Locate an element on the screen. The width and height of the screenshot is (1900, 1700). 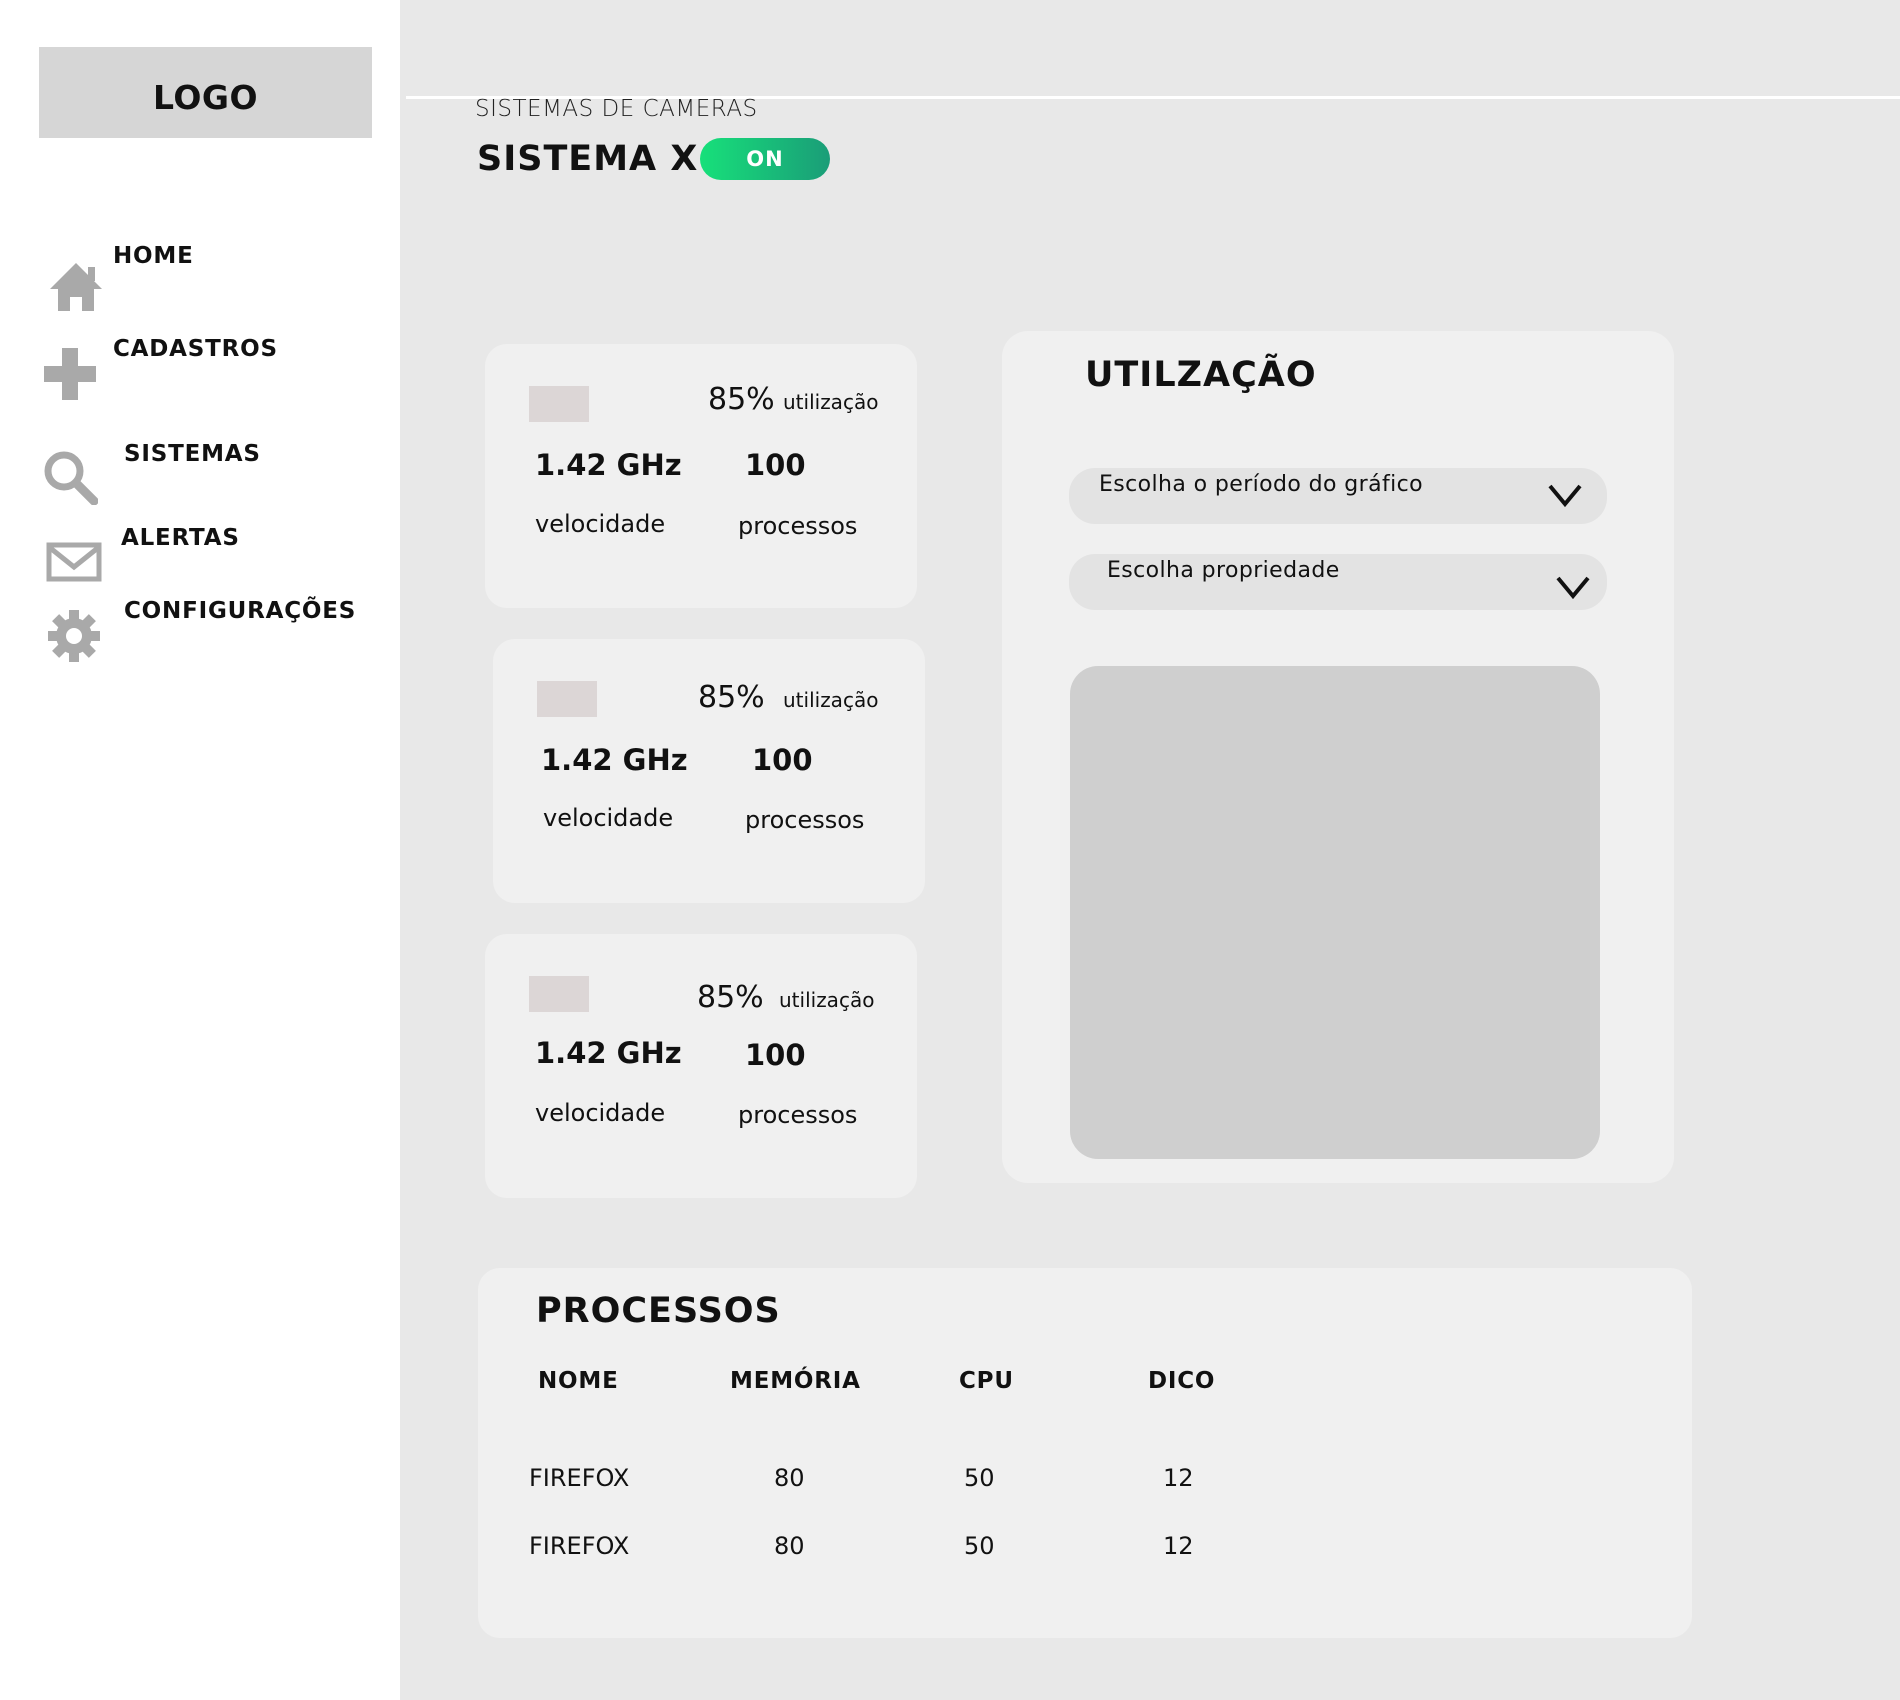
home-icon is located at coordinates (76, 287).